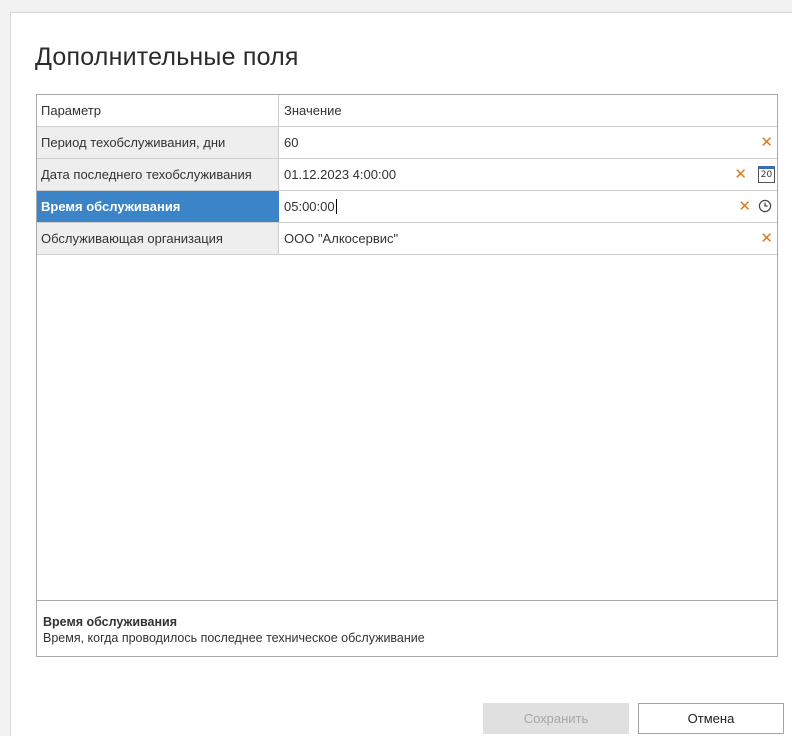 This screenshot has height=736, width=792. What do you see at coordinates (766, 174) in the screenshot?
I see `calendar-icon: 20` at bounding box center [766, 174].